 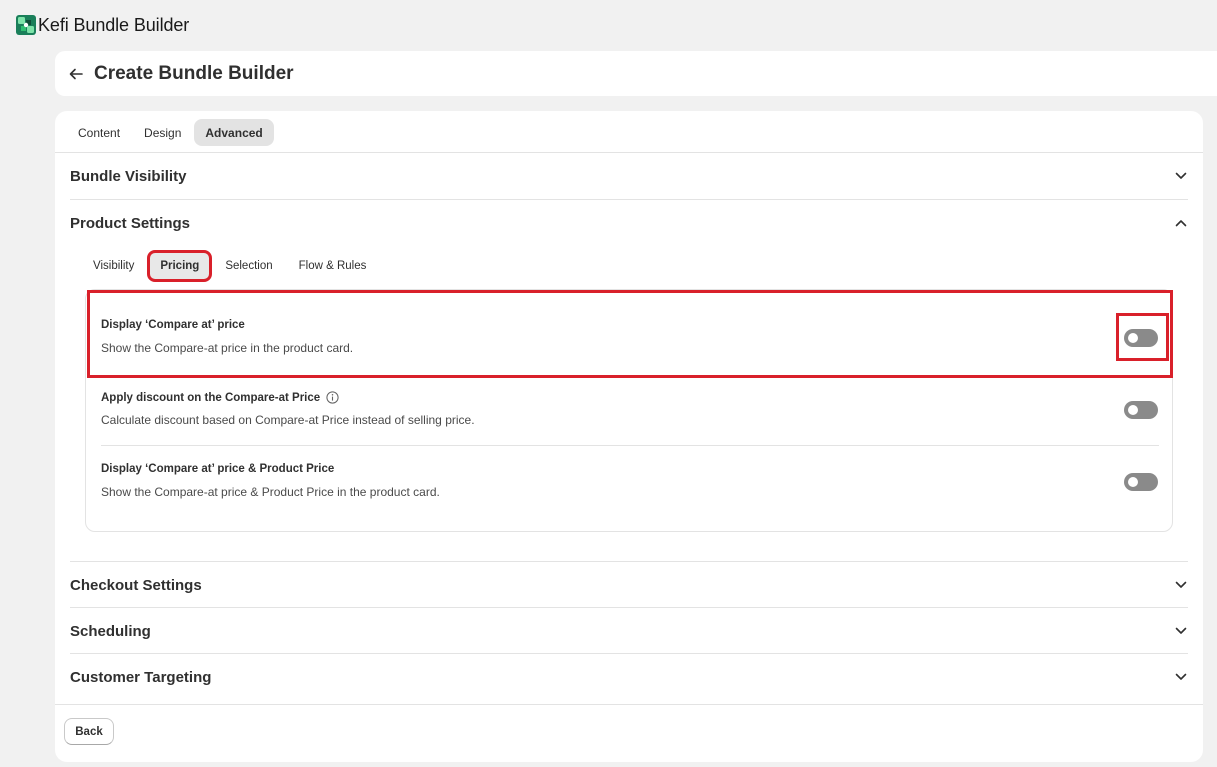 I want to click on section-scheduling: Scheduling, so click(x=629, y=631).